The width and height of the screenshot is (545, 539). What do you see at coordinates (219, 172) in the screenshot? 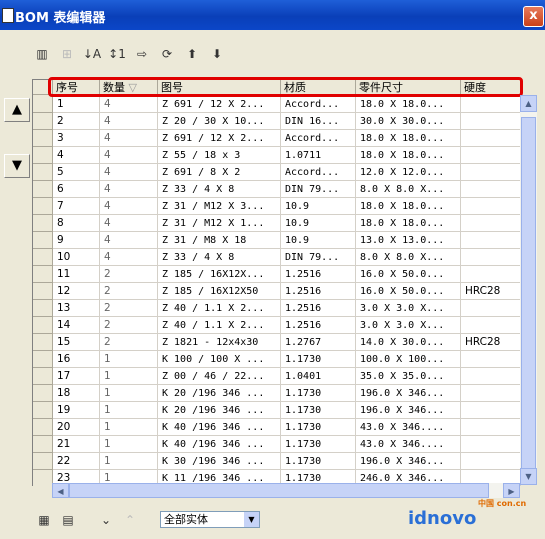
I see `table-cell: Z 691 / 8 X 2` at bounding box center [219, 172].